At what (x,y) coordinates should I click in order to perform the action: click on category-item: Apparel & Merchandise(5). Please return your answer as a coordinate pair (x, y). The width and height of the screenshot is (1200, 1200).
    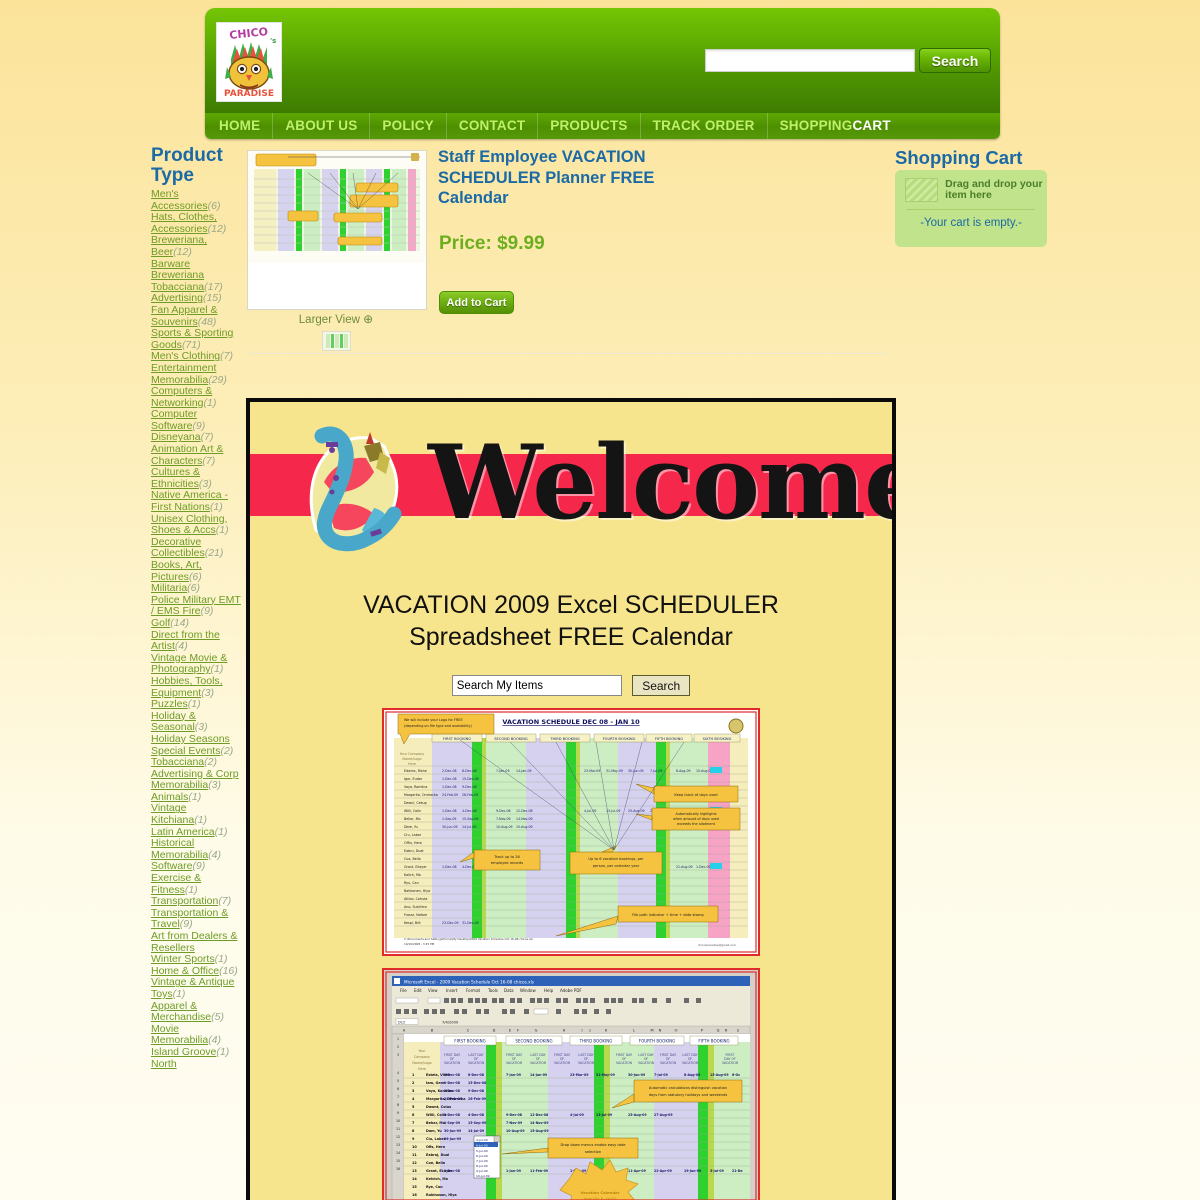
    Looking at the image, I should click on (197, 1012).